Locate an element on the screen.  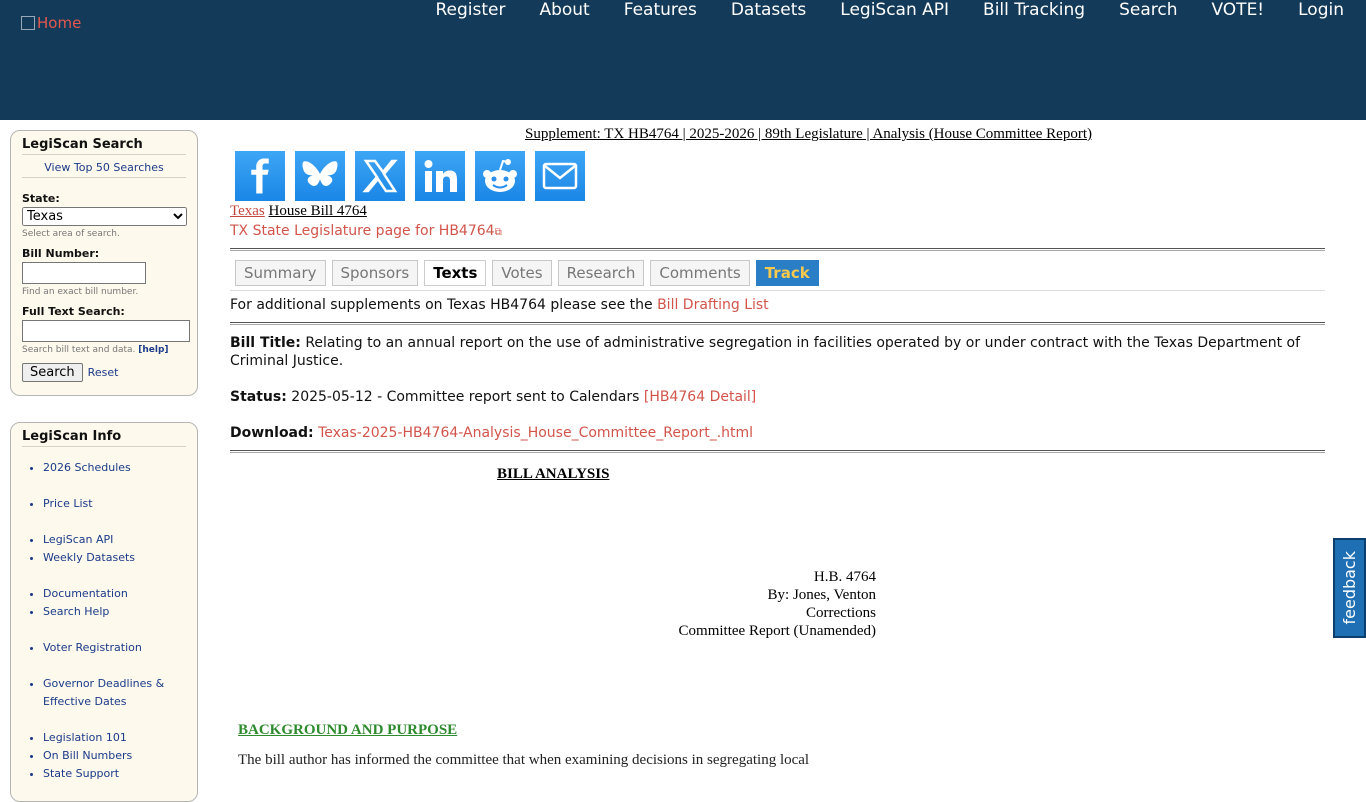
bill-number-hint: Find an exact bill number. is located at coordinates (80, 292).